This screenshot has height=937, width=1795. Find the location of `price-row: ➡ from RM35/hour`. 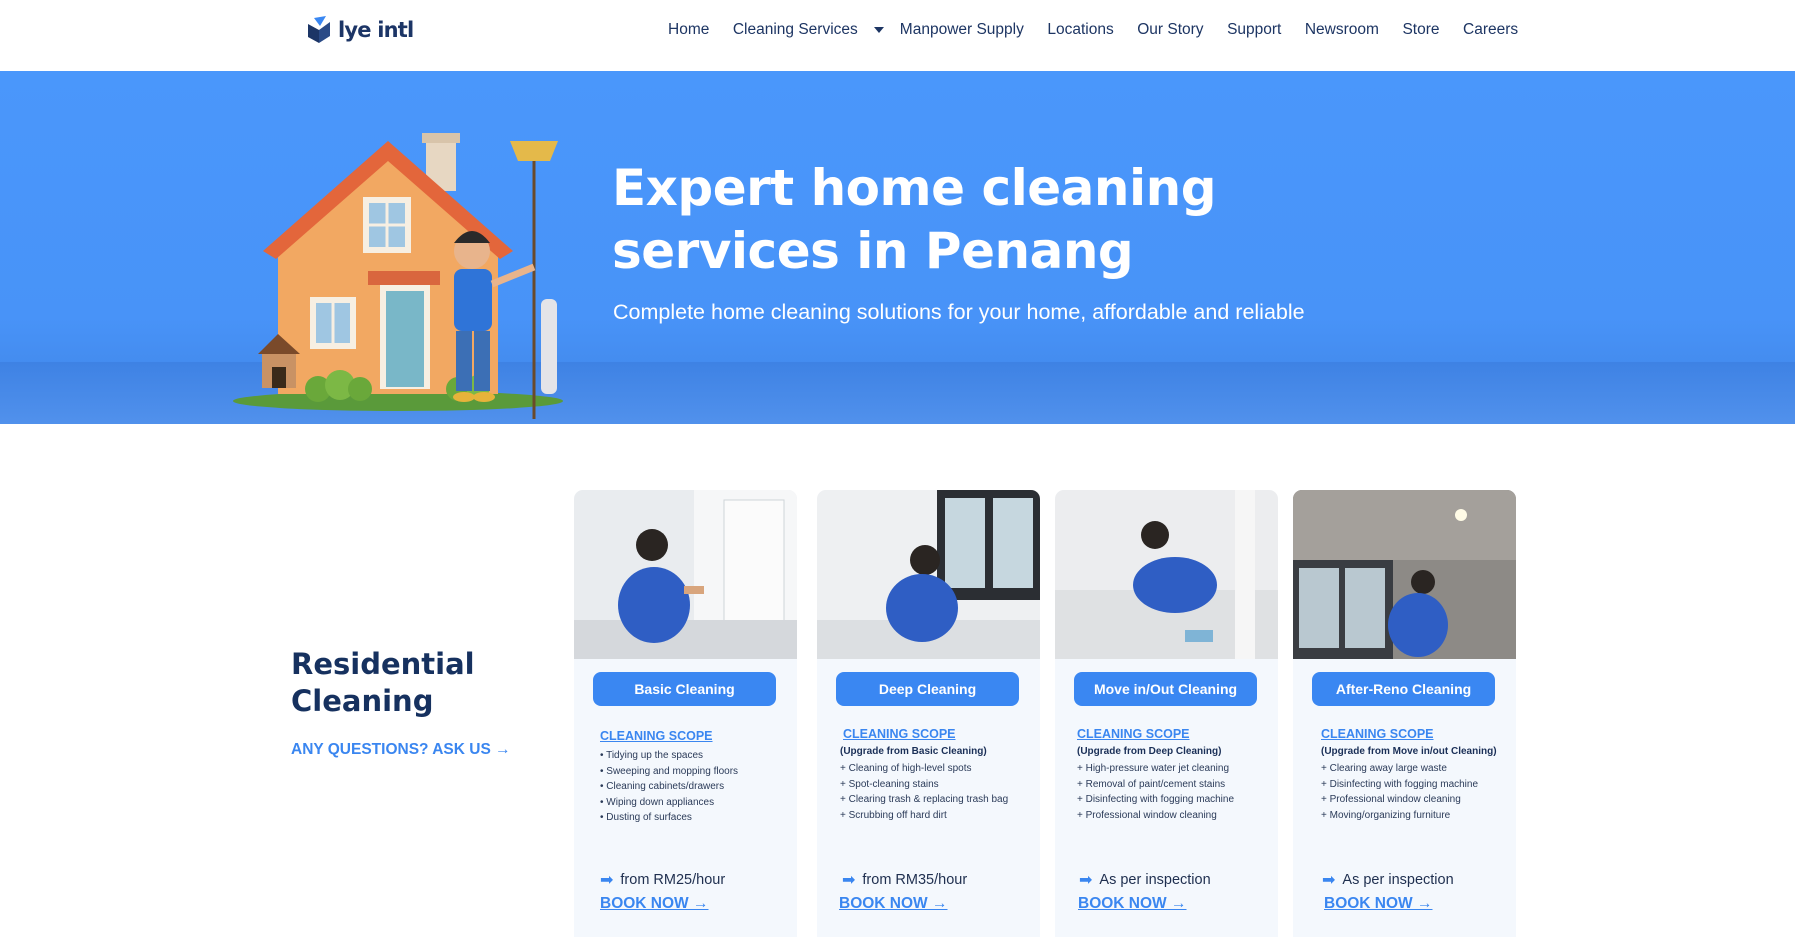

price-row: ➡ from RM35/hour is located at coordinates (904, 880).